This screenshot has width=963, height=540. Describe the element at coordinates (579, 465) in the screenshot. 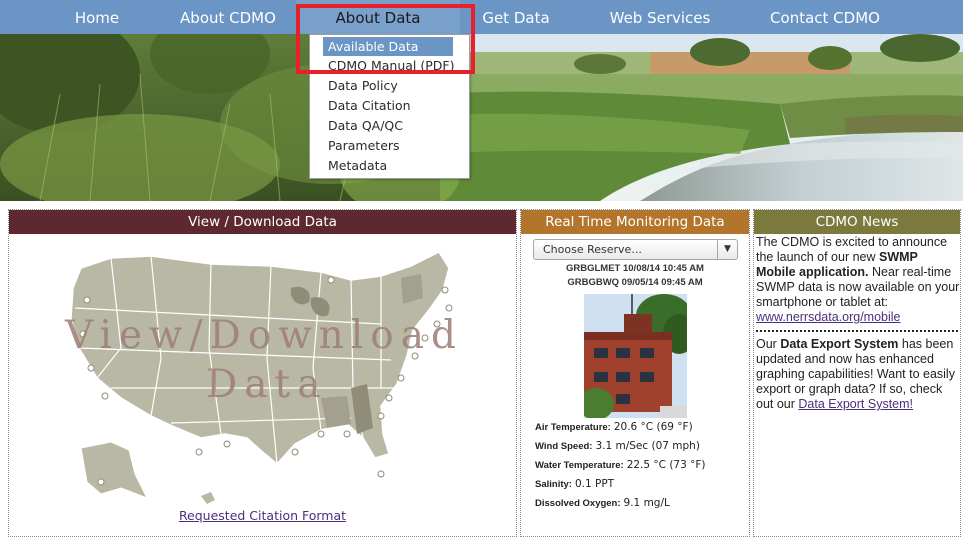

I see `reading-label: Water Temperature:` at that location.